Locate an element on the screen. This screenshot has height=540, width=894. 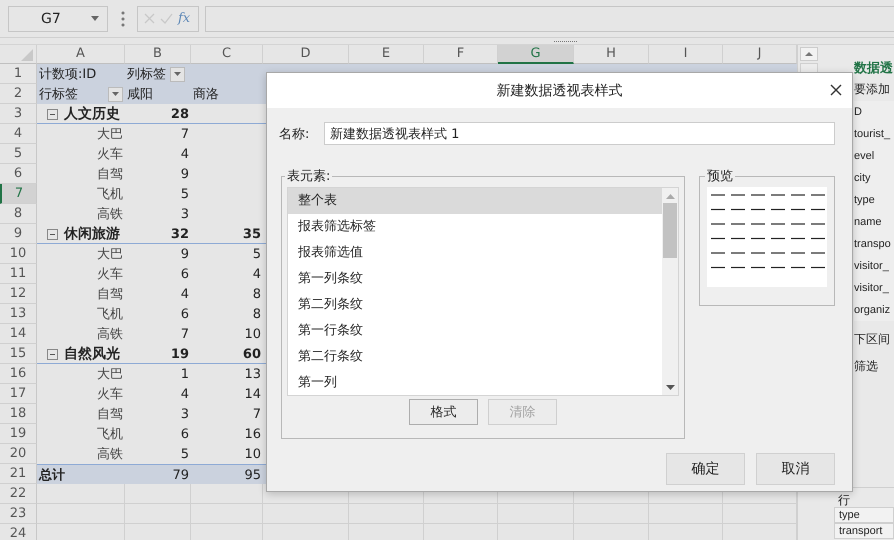
list-scrollbar is located at coordinates (670, 291).